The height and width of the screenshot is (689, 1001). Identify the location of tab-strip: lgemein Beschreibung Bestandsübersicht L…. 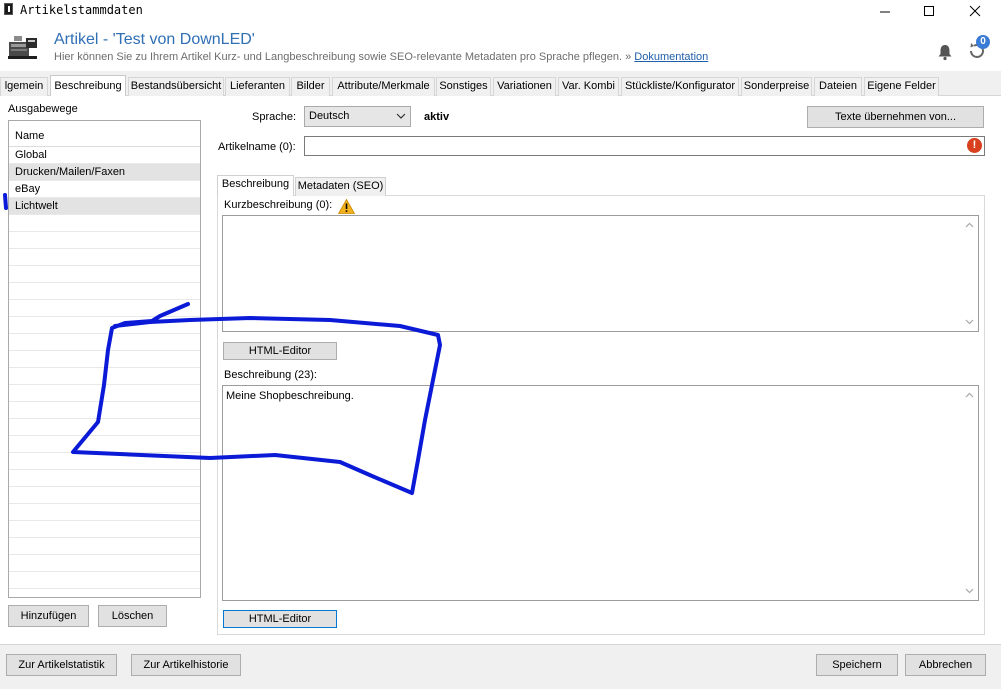
(500, 86).